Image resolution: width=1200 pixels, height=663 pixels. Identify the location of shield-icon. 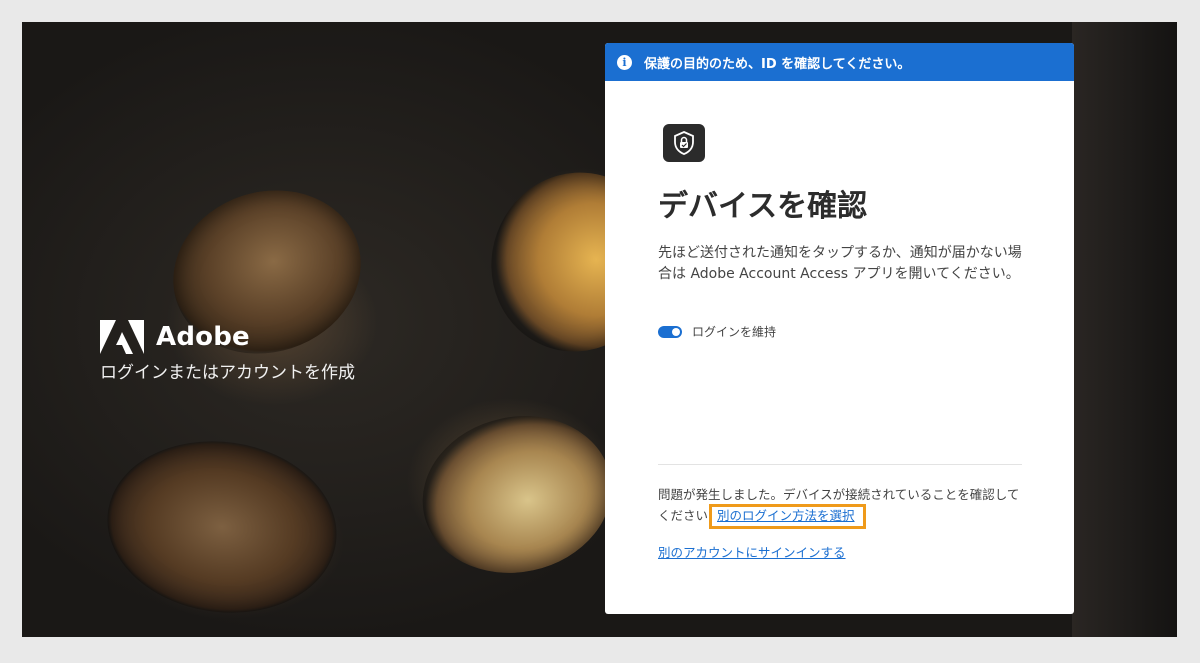
(684, 143).